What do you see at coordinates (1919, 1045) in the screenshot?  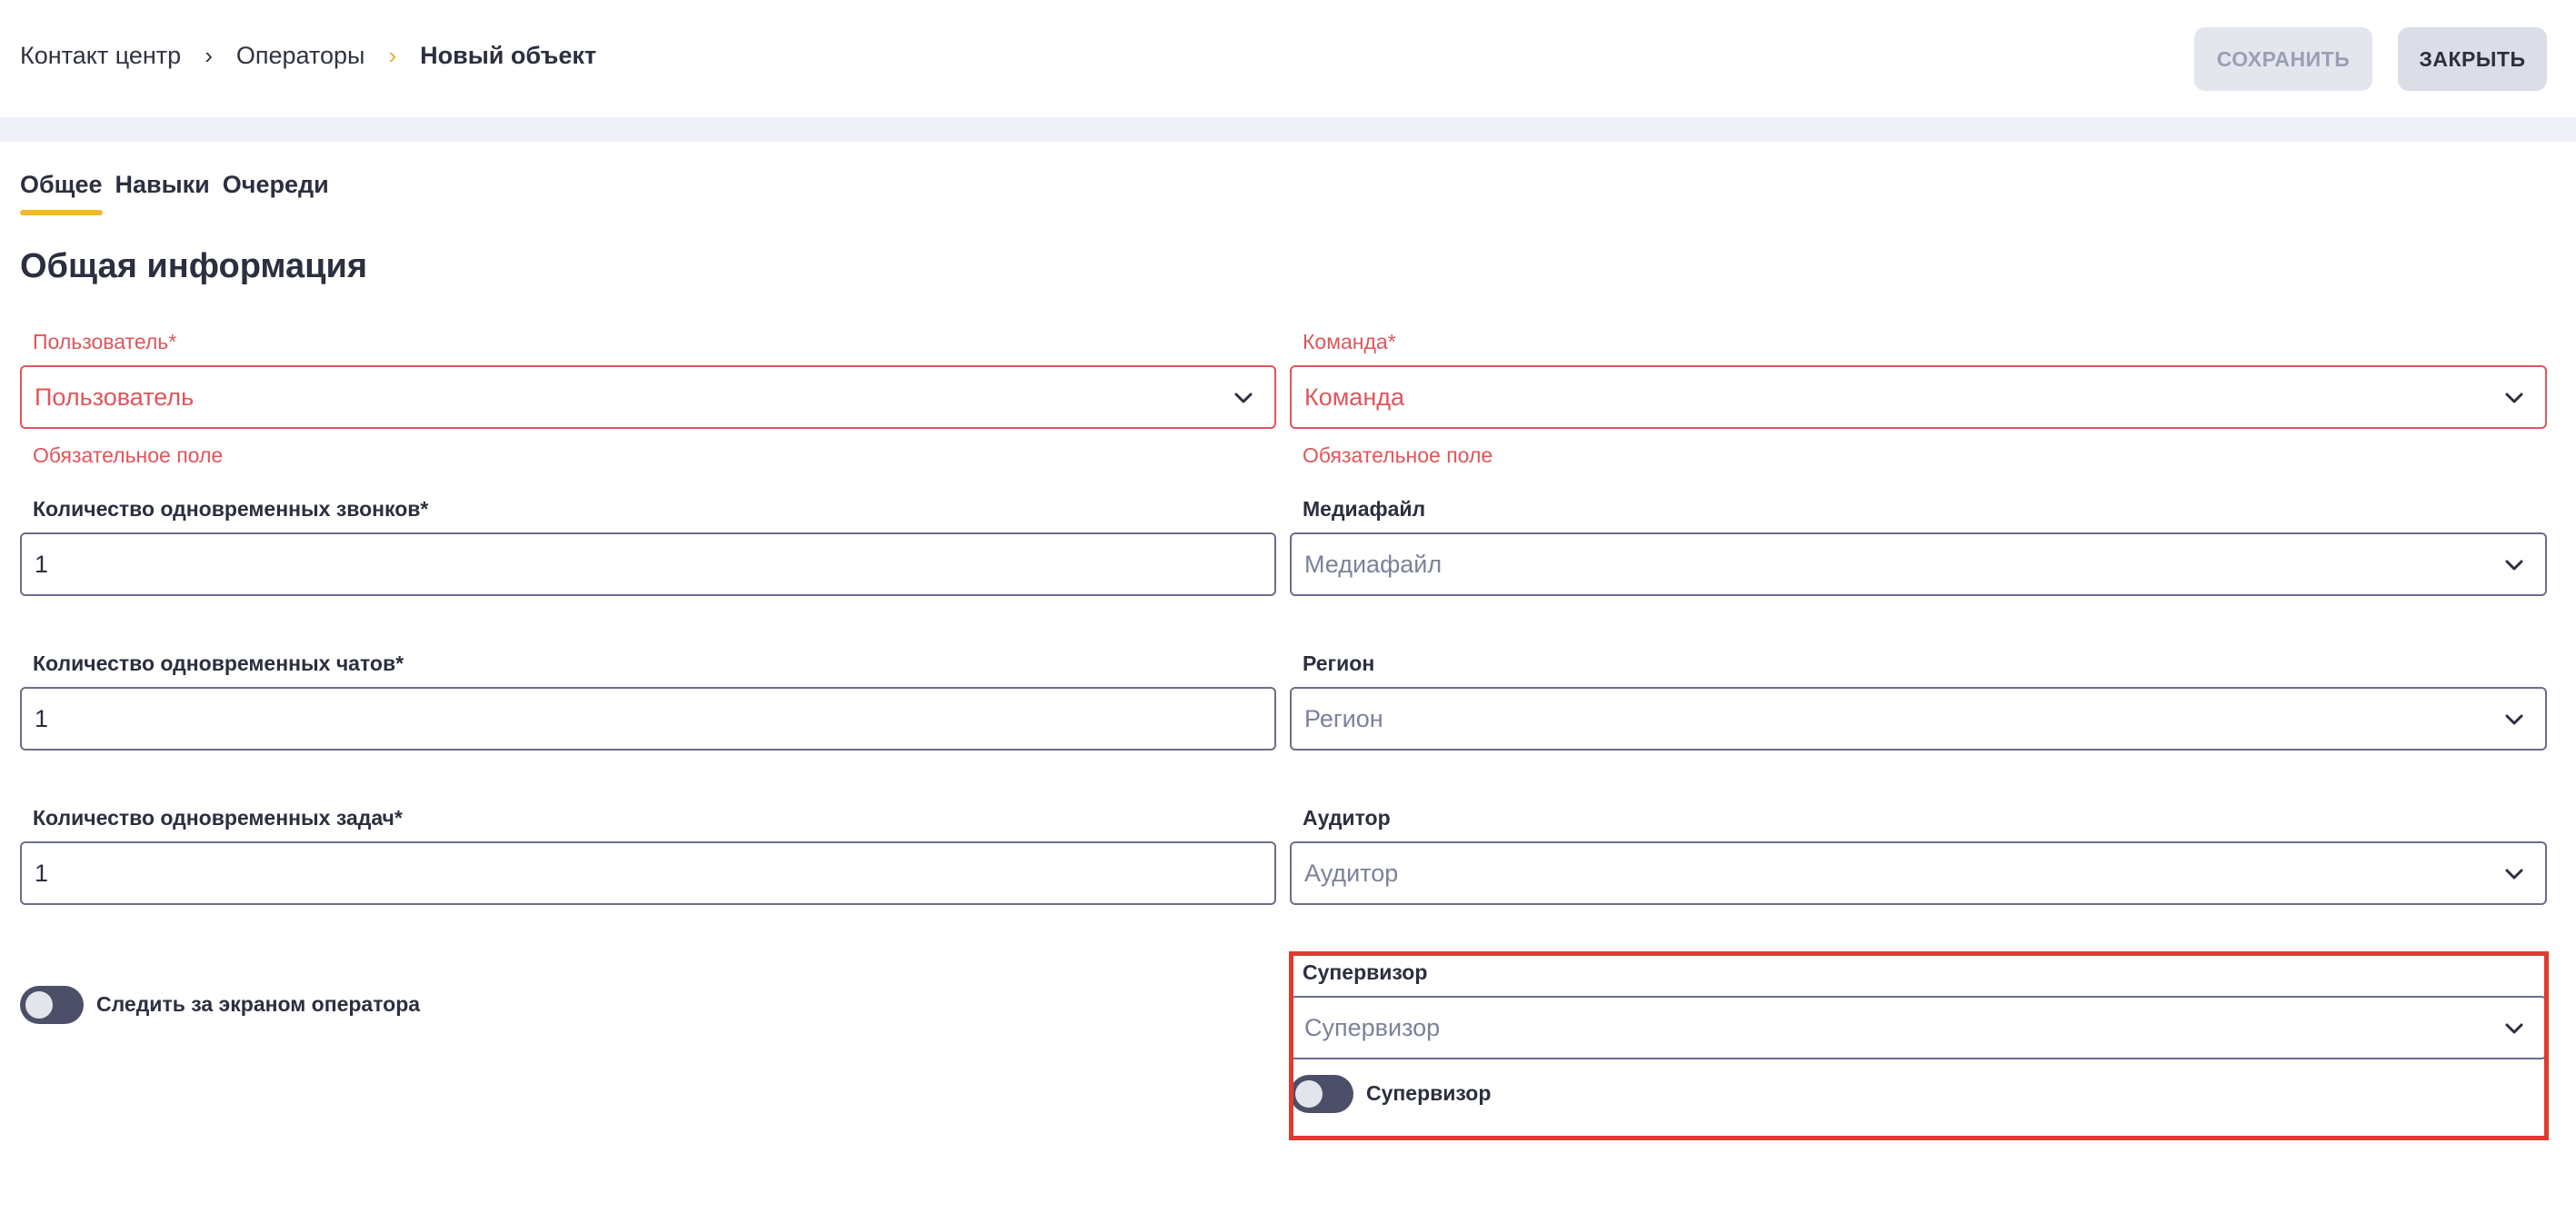 I see `highlight-box` at bounding box center [1919, 1045].